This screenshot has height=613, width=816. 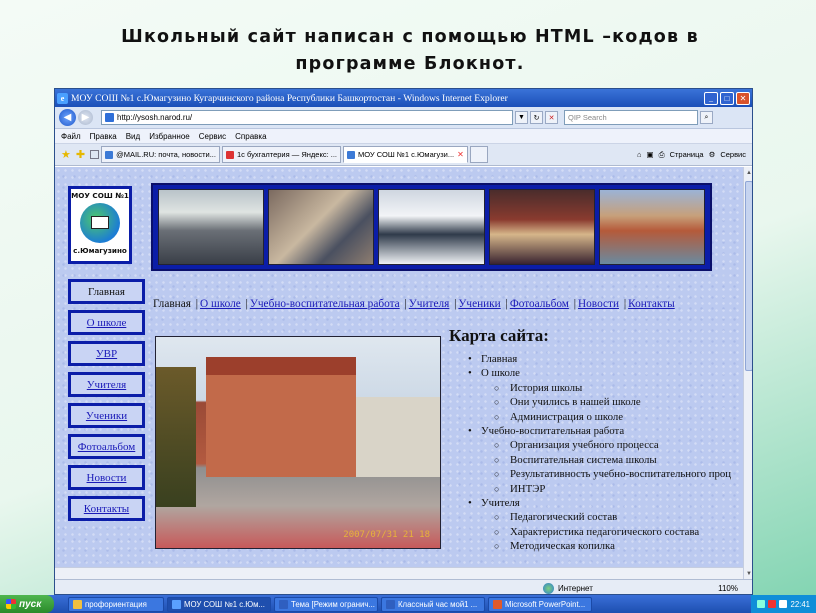 I want to click on close-button: ✕, so click(x=743, y=98).